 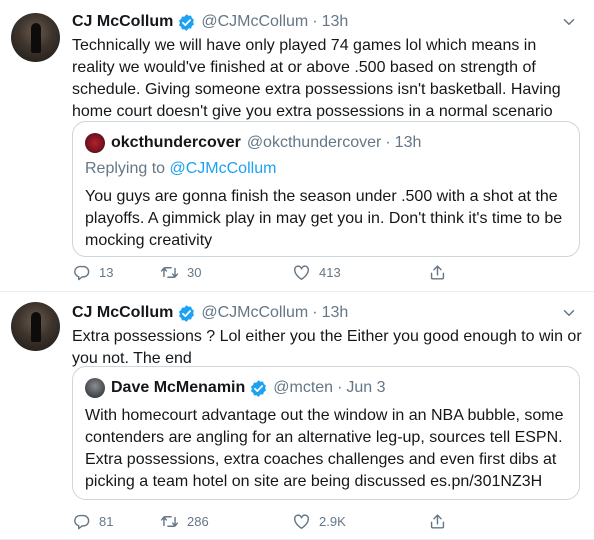 What do you see at coordinates (116, 521) in the screenshot?
I see `reply-button: 81` at bounding box center [116, 521].